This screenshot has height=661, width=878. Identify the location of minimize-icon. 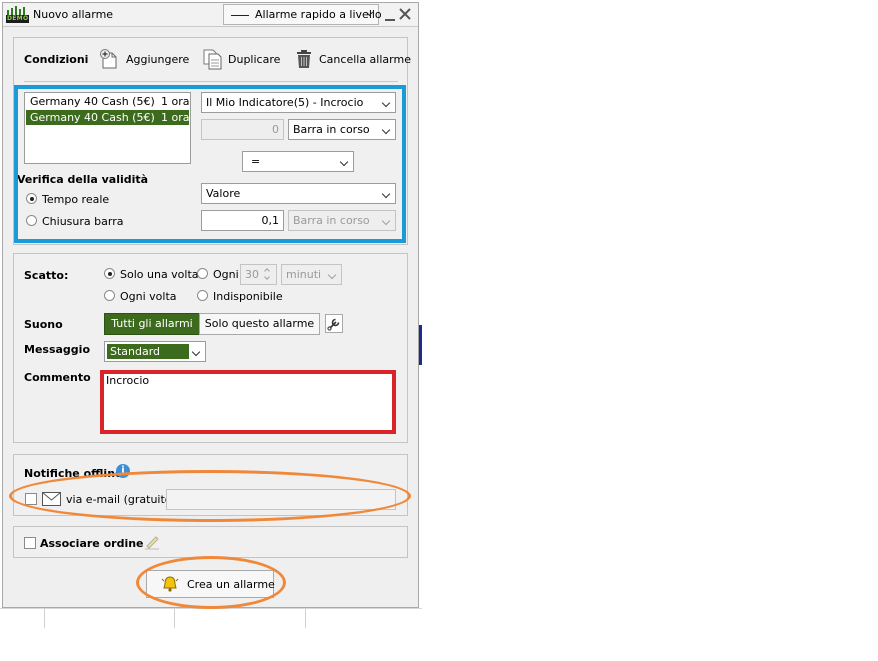
(390, 20).